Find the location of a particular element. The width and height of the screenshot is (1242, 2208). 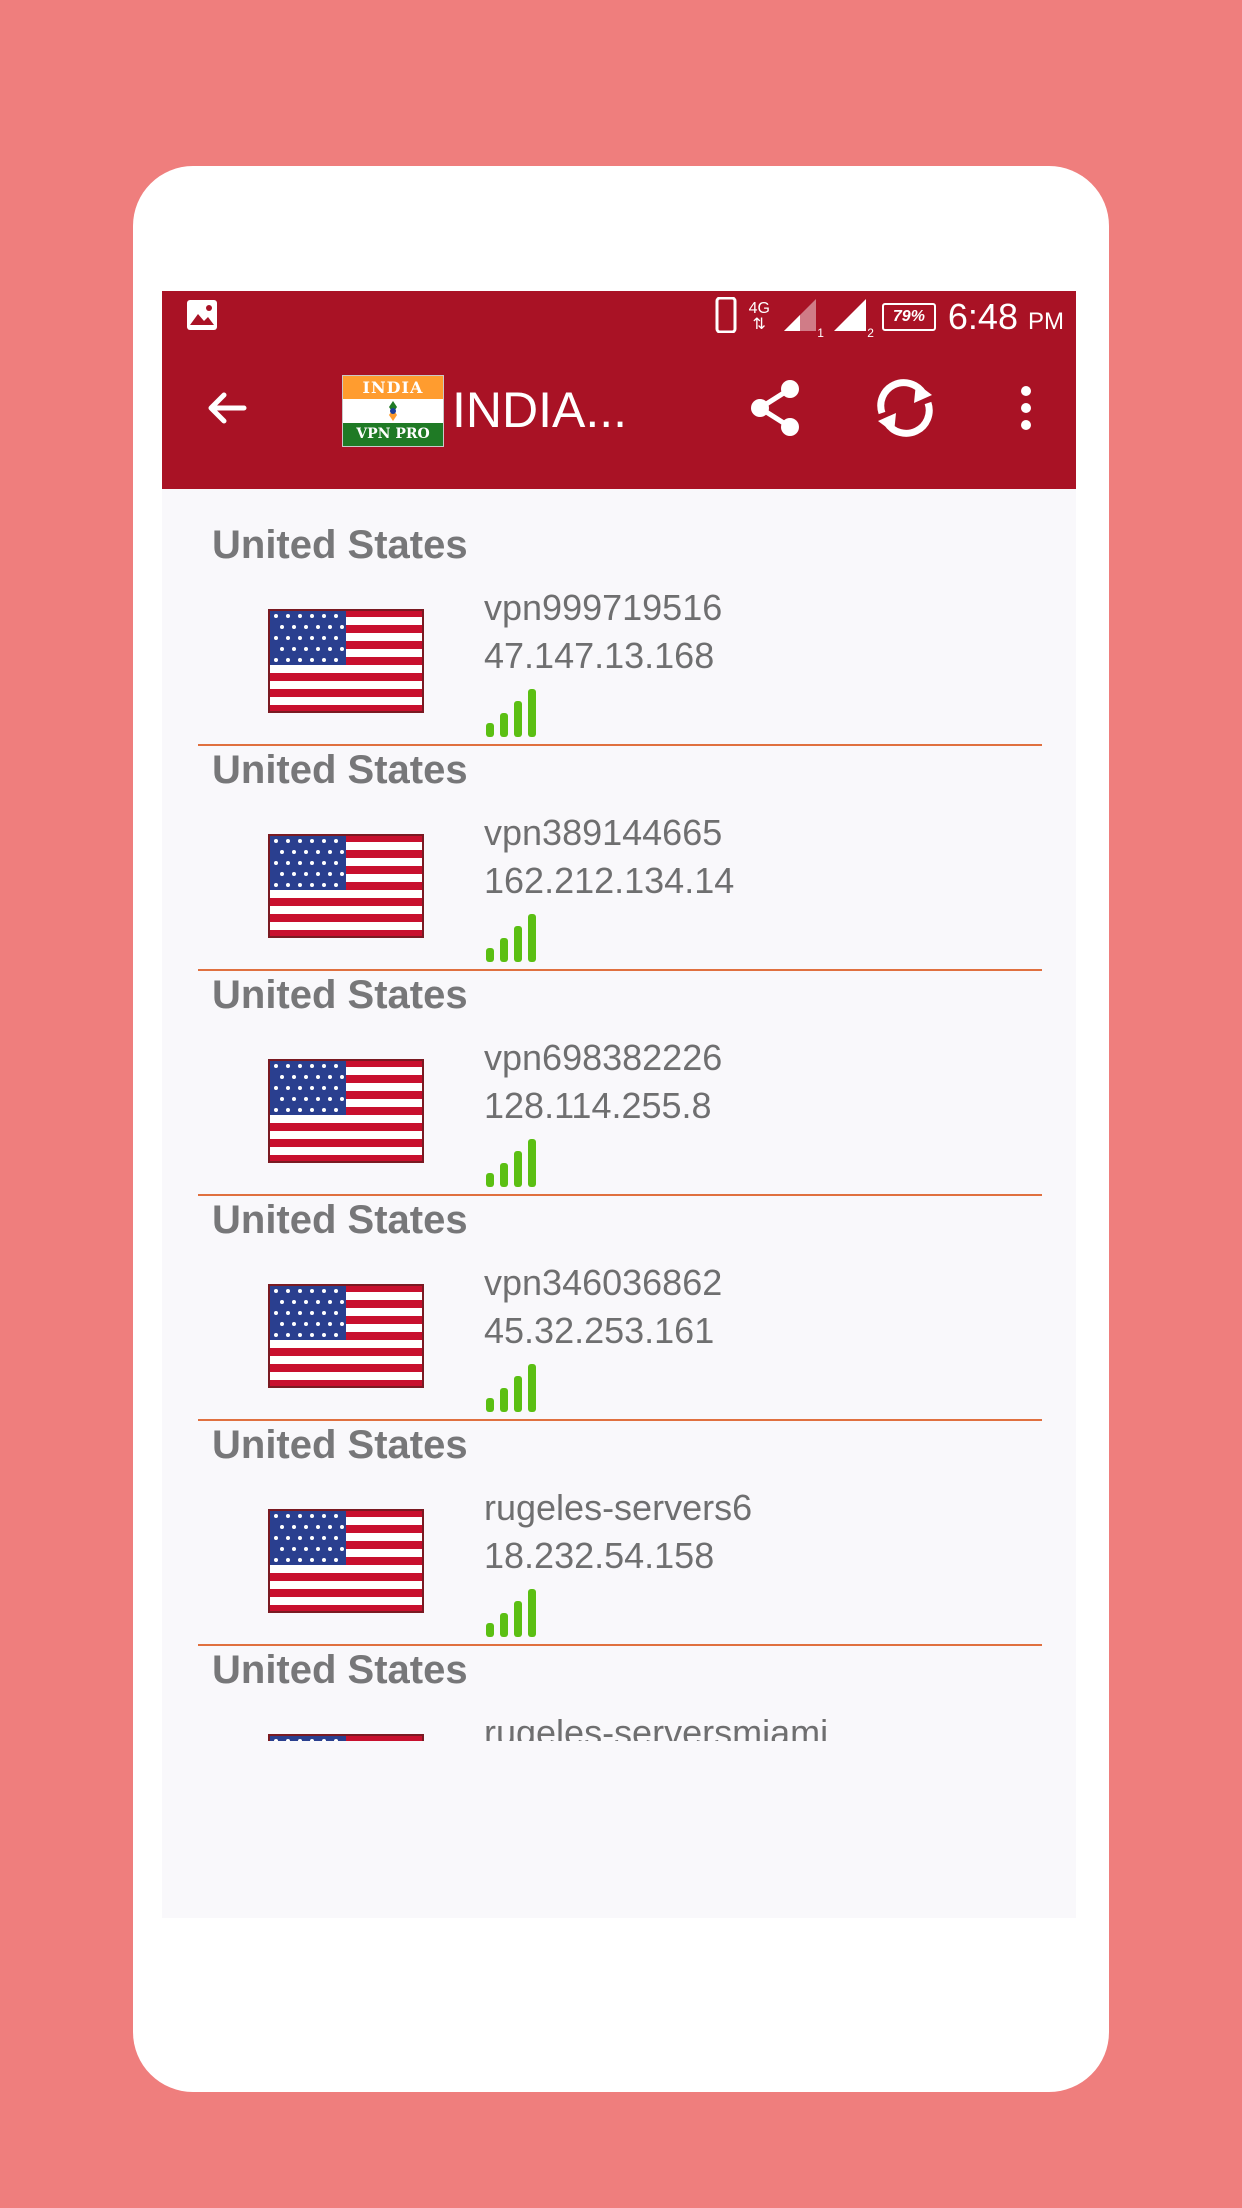

logo-emblem-icon is located at coordinates (393, 411).